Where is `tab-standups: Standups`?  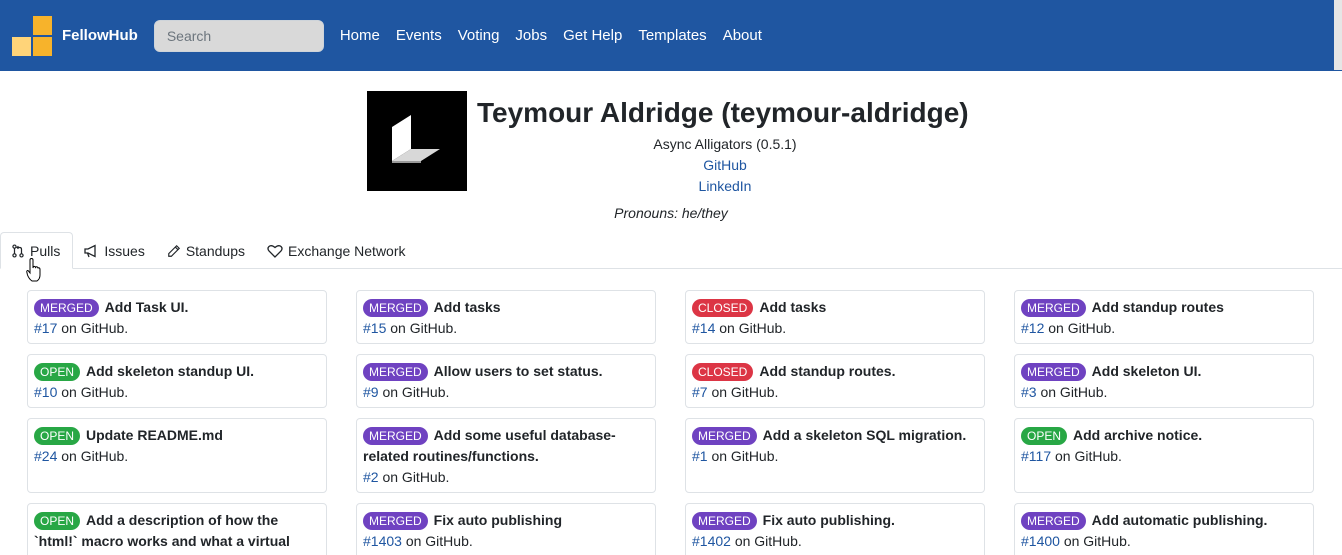 tab-standups: Standups is located at coordinates (207, 250).